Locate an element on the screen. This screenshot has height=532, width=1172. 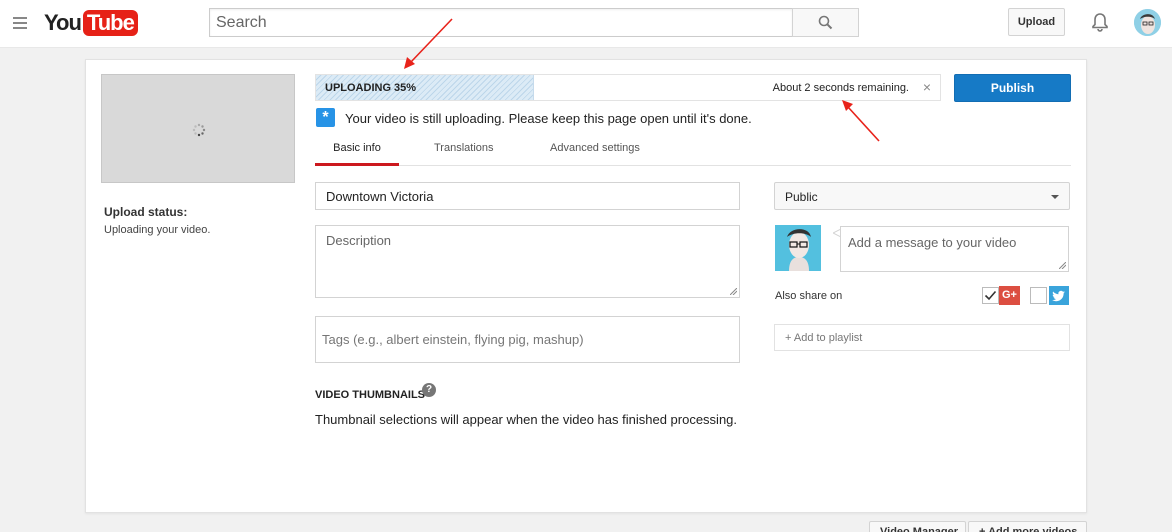
twitter-icon is located at coordinates (1059, 295).